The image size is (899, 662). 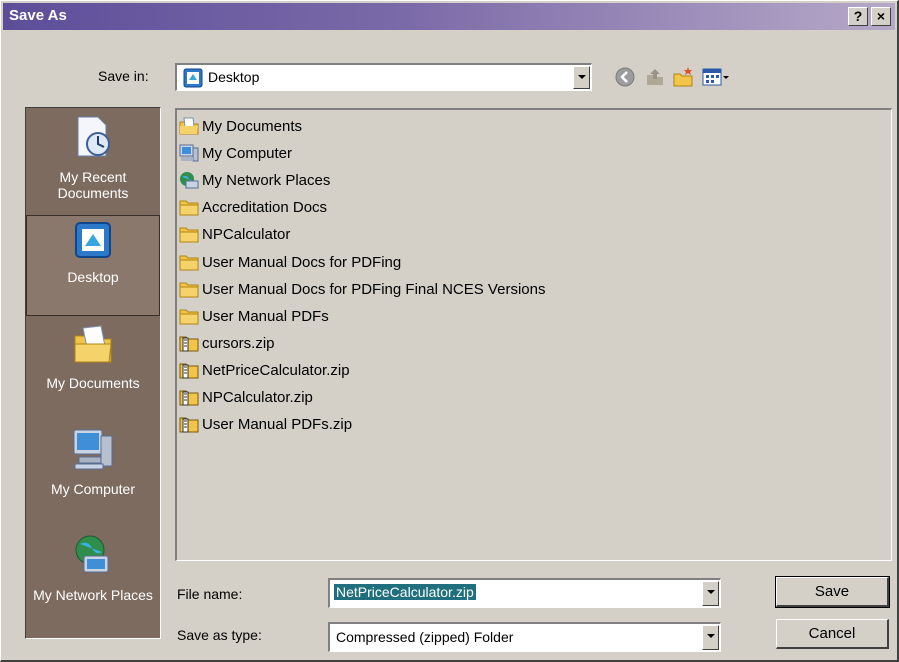 I want to click on list-item: Accreditation Docs, so click(x=253, y=207).